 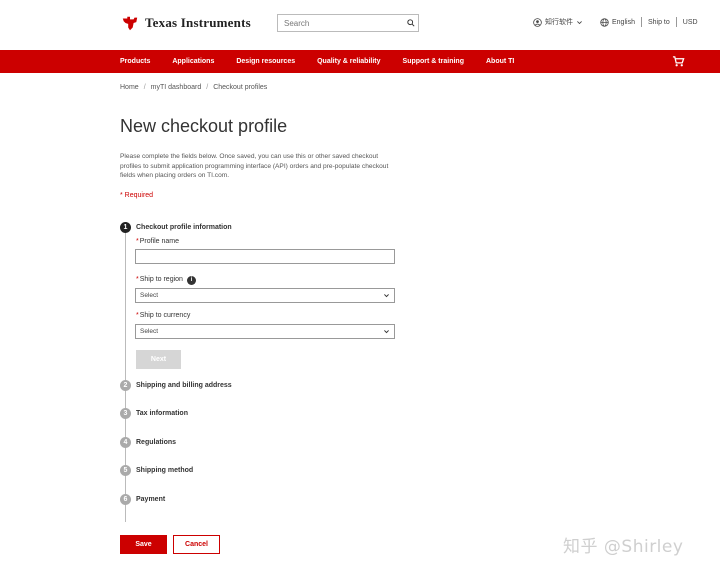 What do you see at coordinates (604, 22) in the screenshot?
I see `globe-icon` at bounding box center [604, 22].